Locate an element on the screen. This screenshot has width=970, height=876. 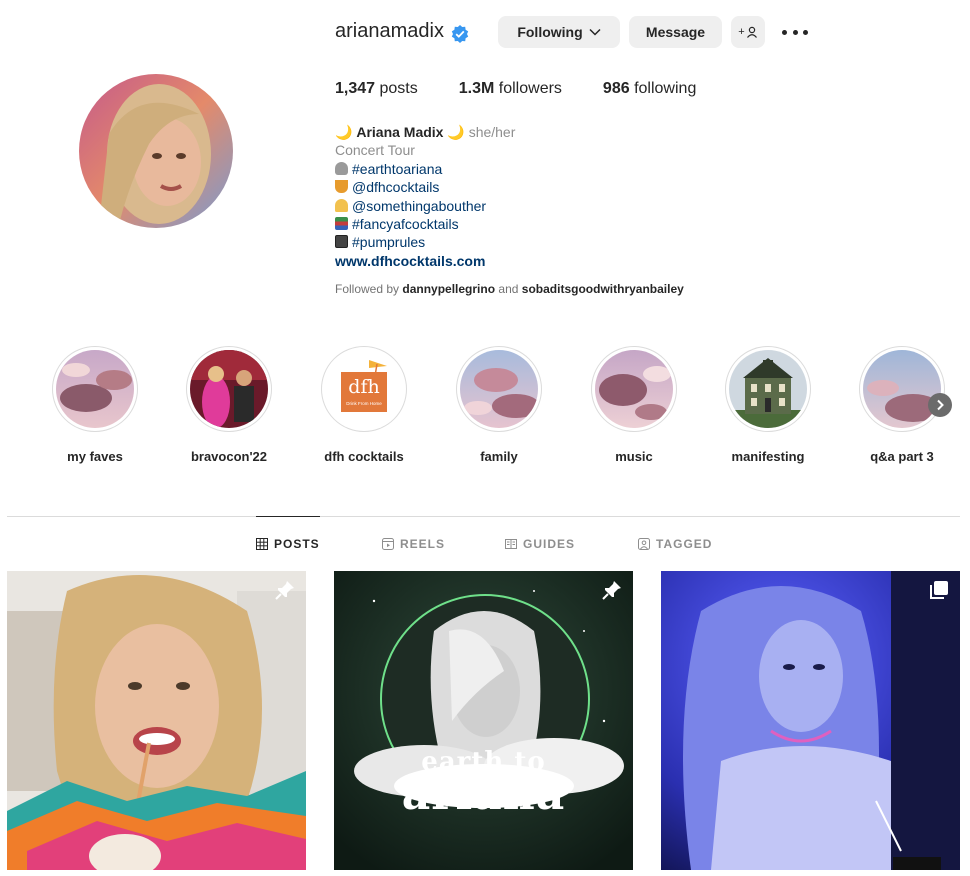
dfh-logo-text: dfh is located at coordinates (364, 387).